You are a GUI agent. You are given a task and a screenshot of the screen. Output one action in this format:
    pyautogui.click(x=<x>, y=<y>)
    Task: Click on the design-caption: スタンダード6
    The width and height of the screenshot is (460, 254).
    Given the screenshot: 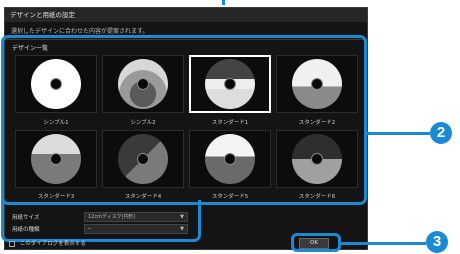 What is the action you would take?
    pyautogui.click(x=317, y=197)
    